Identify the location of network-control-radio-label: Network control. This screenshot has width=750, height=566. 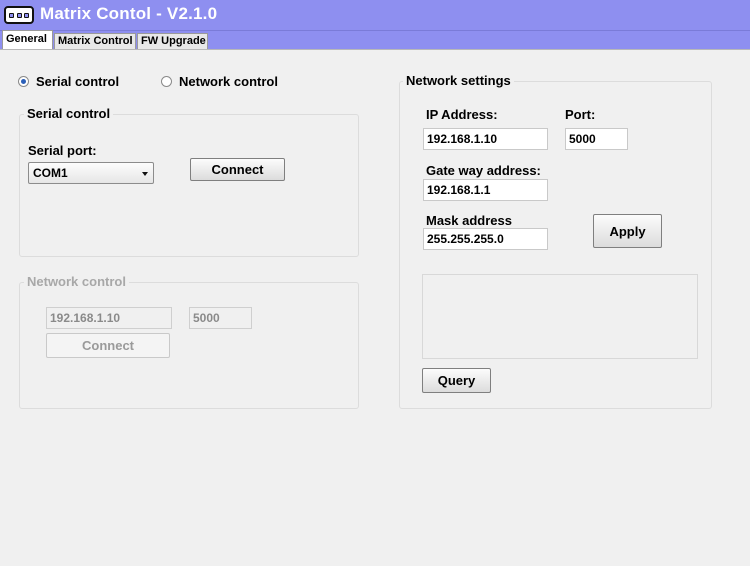
(228, 81).